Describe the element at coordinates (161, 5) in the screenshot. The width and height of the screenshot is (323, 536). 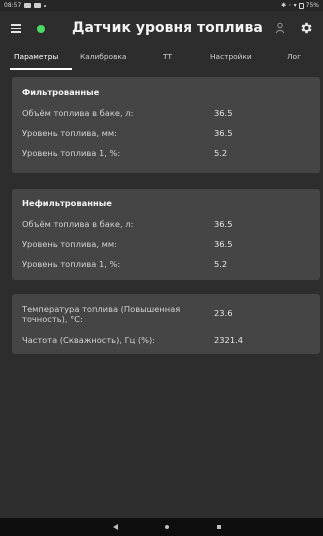
I see `status-bar: 08:57 ✱ ◦ ▾ 75%` at that location.